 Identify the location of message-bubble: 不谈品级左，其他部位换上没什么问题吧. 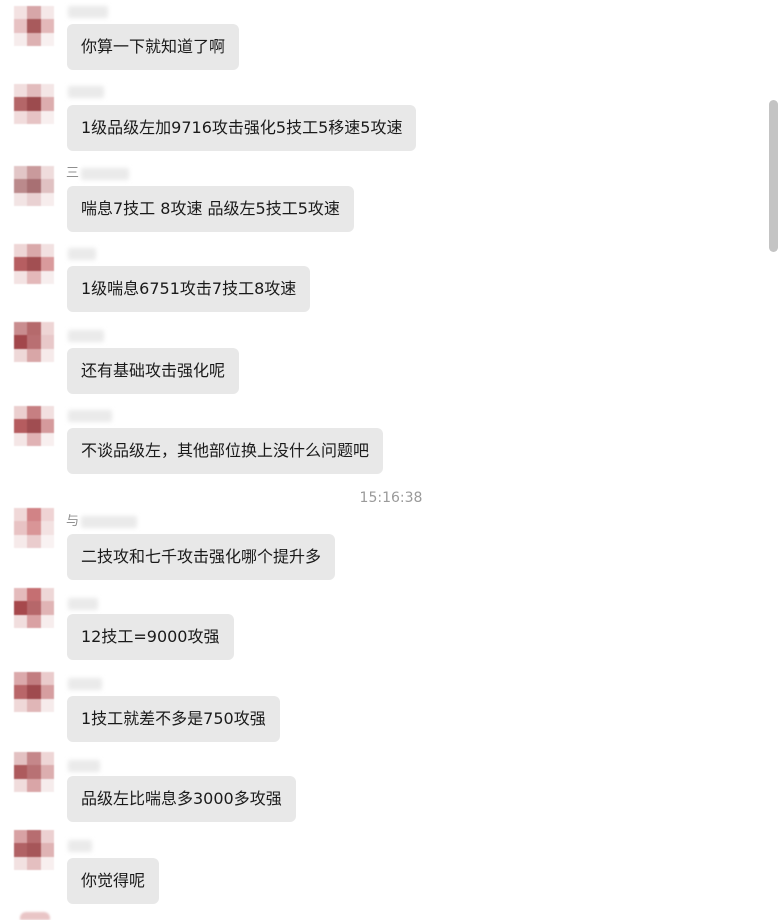
(225, 451).